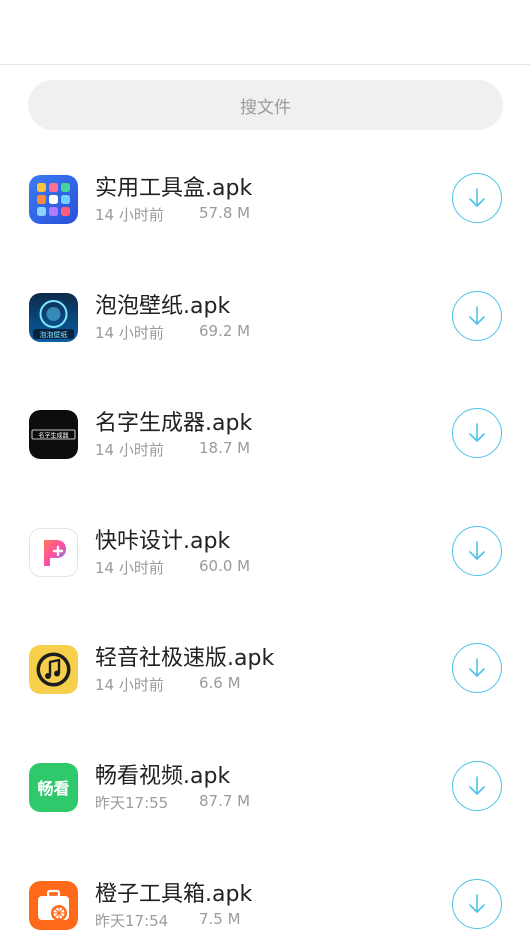 The width and height of the screenshot is (530, 940). I want to click on list-item: 实用工具盒.apk 14 小时前 57.8 M, so click(265, 199).